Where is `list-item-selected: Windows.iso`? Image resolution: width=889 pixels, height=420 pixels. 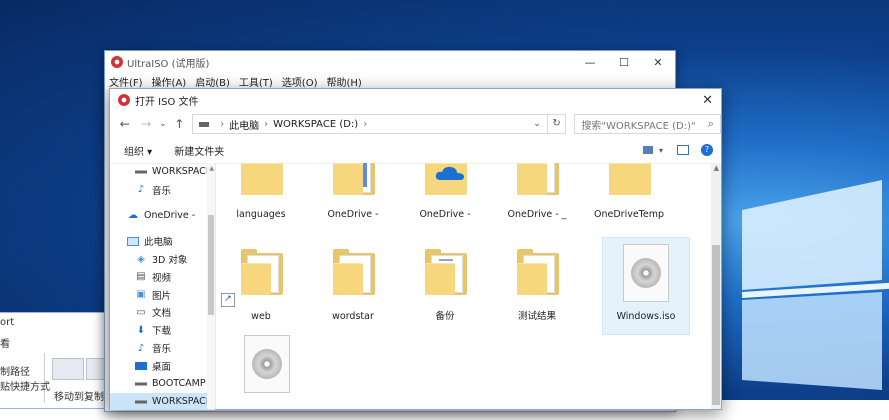
list-item-selected: Windows.iso is located at coordinates (646, 286).